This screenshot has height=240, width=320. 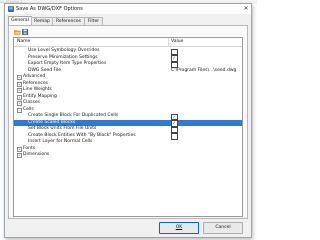 I want to click on collapse-icon: −, so click(x=19, y=110).